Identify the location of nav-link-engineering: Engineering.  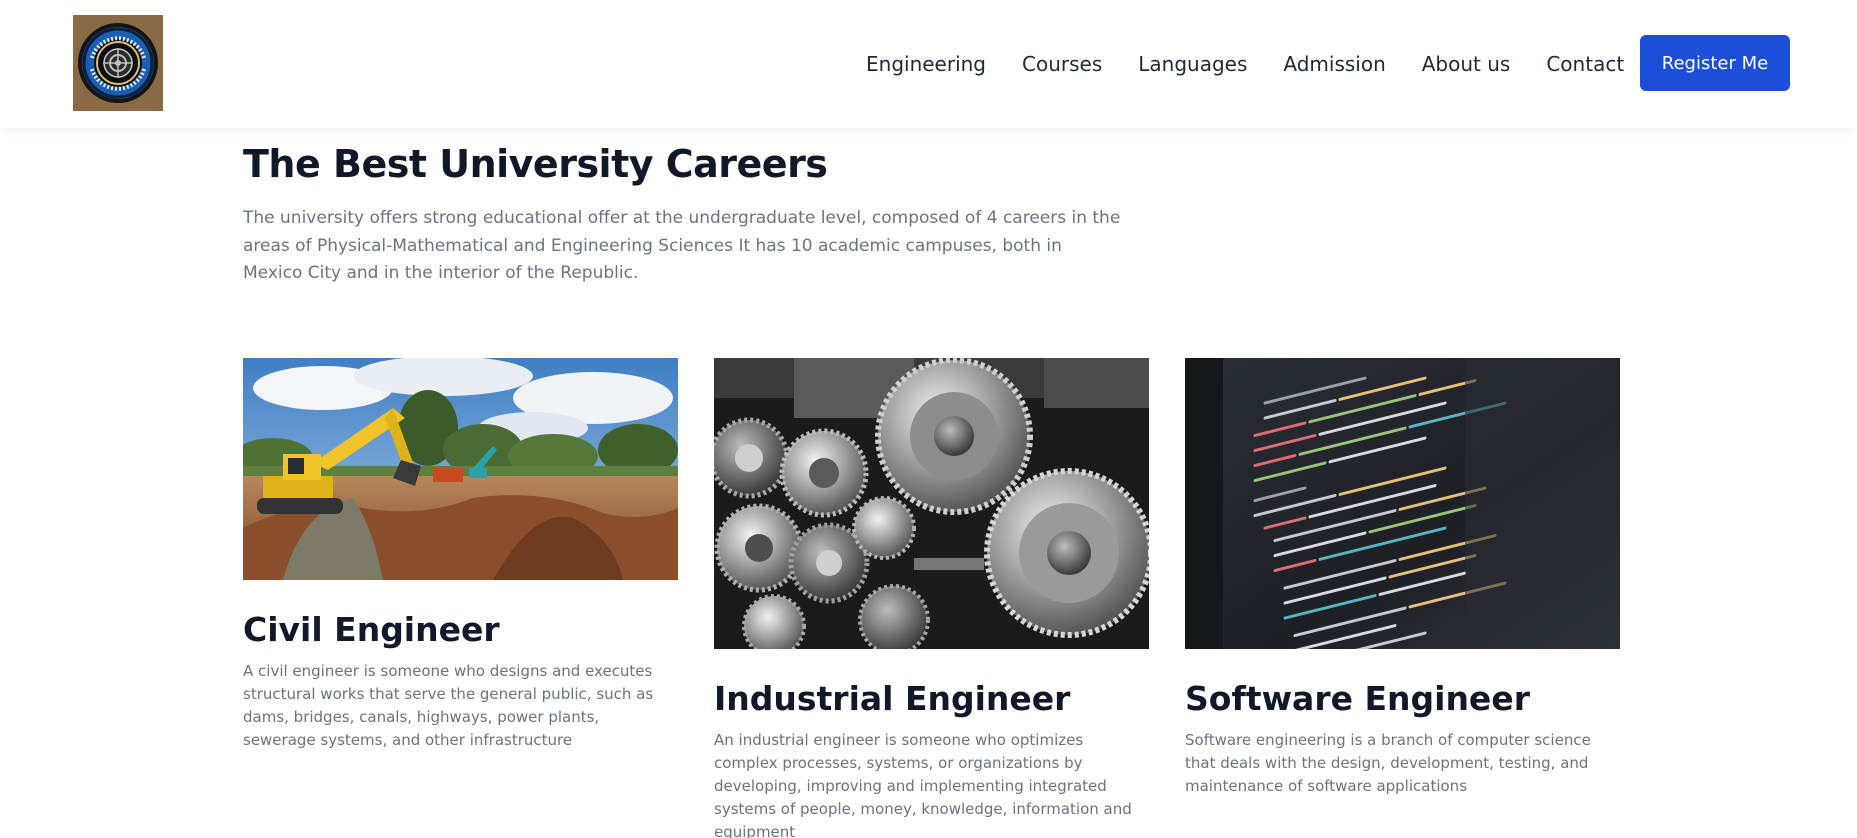
(926, 64).